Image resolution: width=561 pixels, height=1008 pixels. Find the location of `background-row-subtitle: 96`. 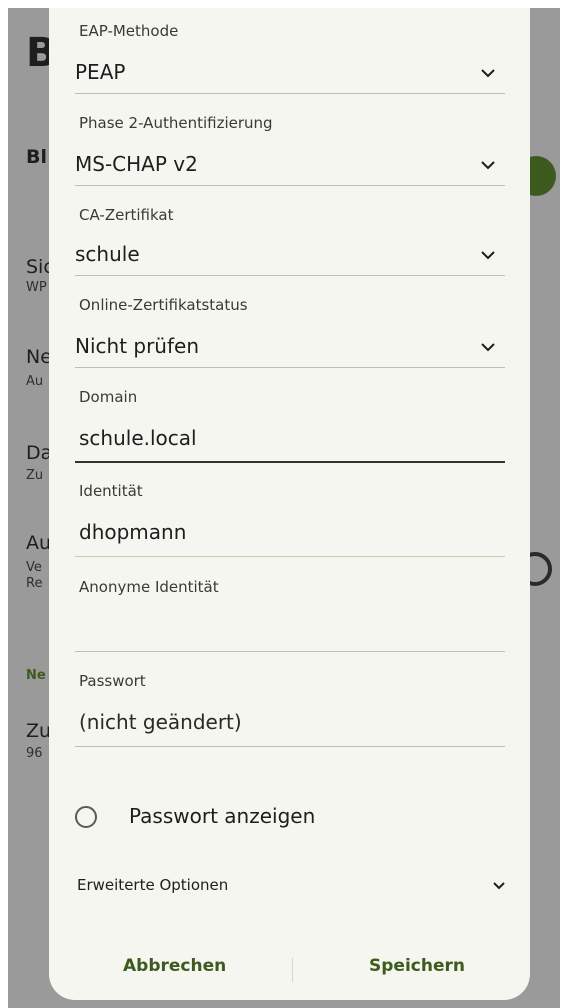

background-row-subtitle: 96 is located at coordinates (34, 753).